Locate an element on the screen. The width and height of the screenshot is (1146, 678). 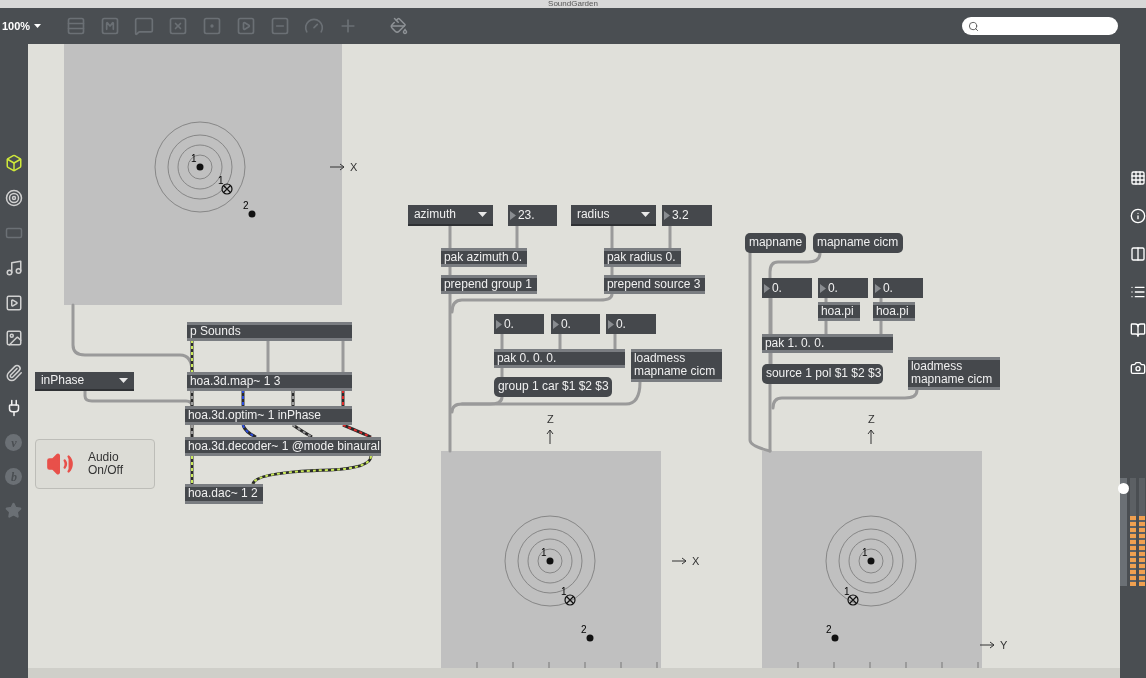
image-icon is located at coordinates (13, 338).